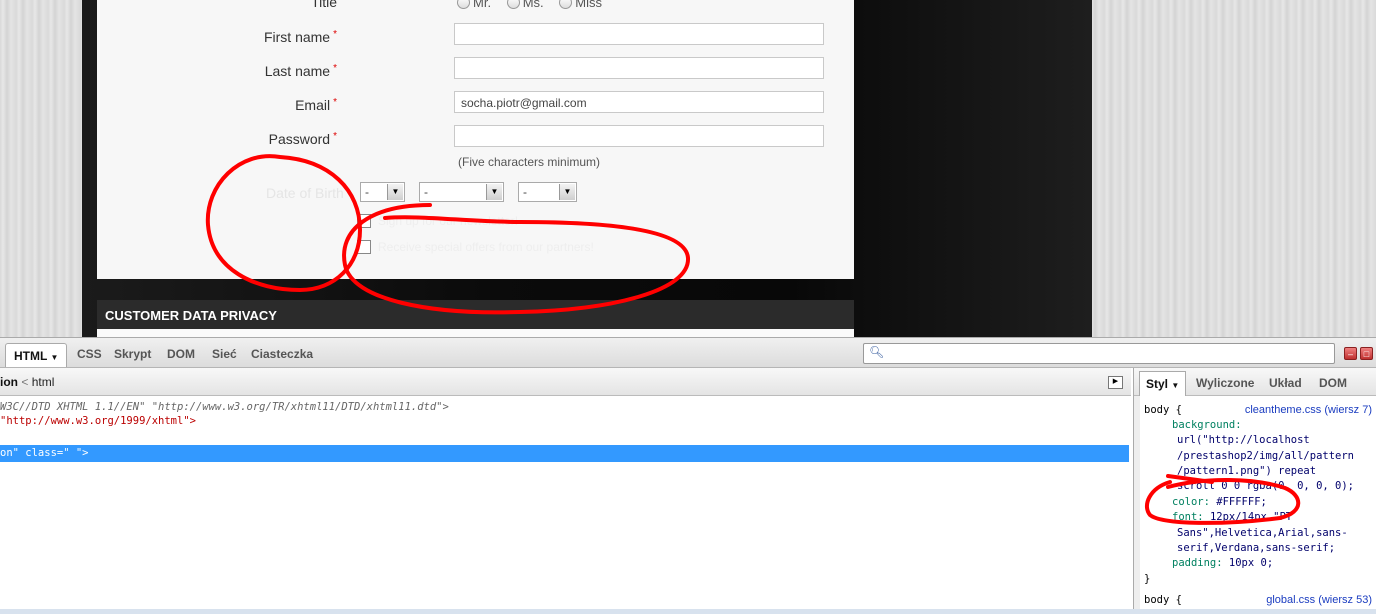 This screenshot has width=1376, height=614. Describe the element at coordinates (1350, 353) in the screenshot. I see `minimize-icon: –` at that location.